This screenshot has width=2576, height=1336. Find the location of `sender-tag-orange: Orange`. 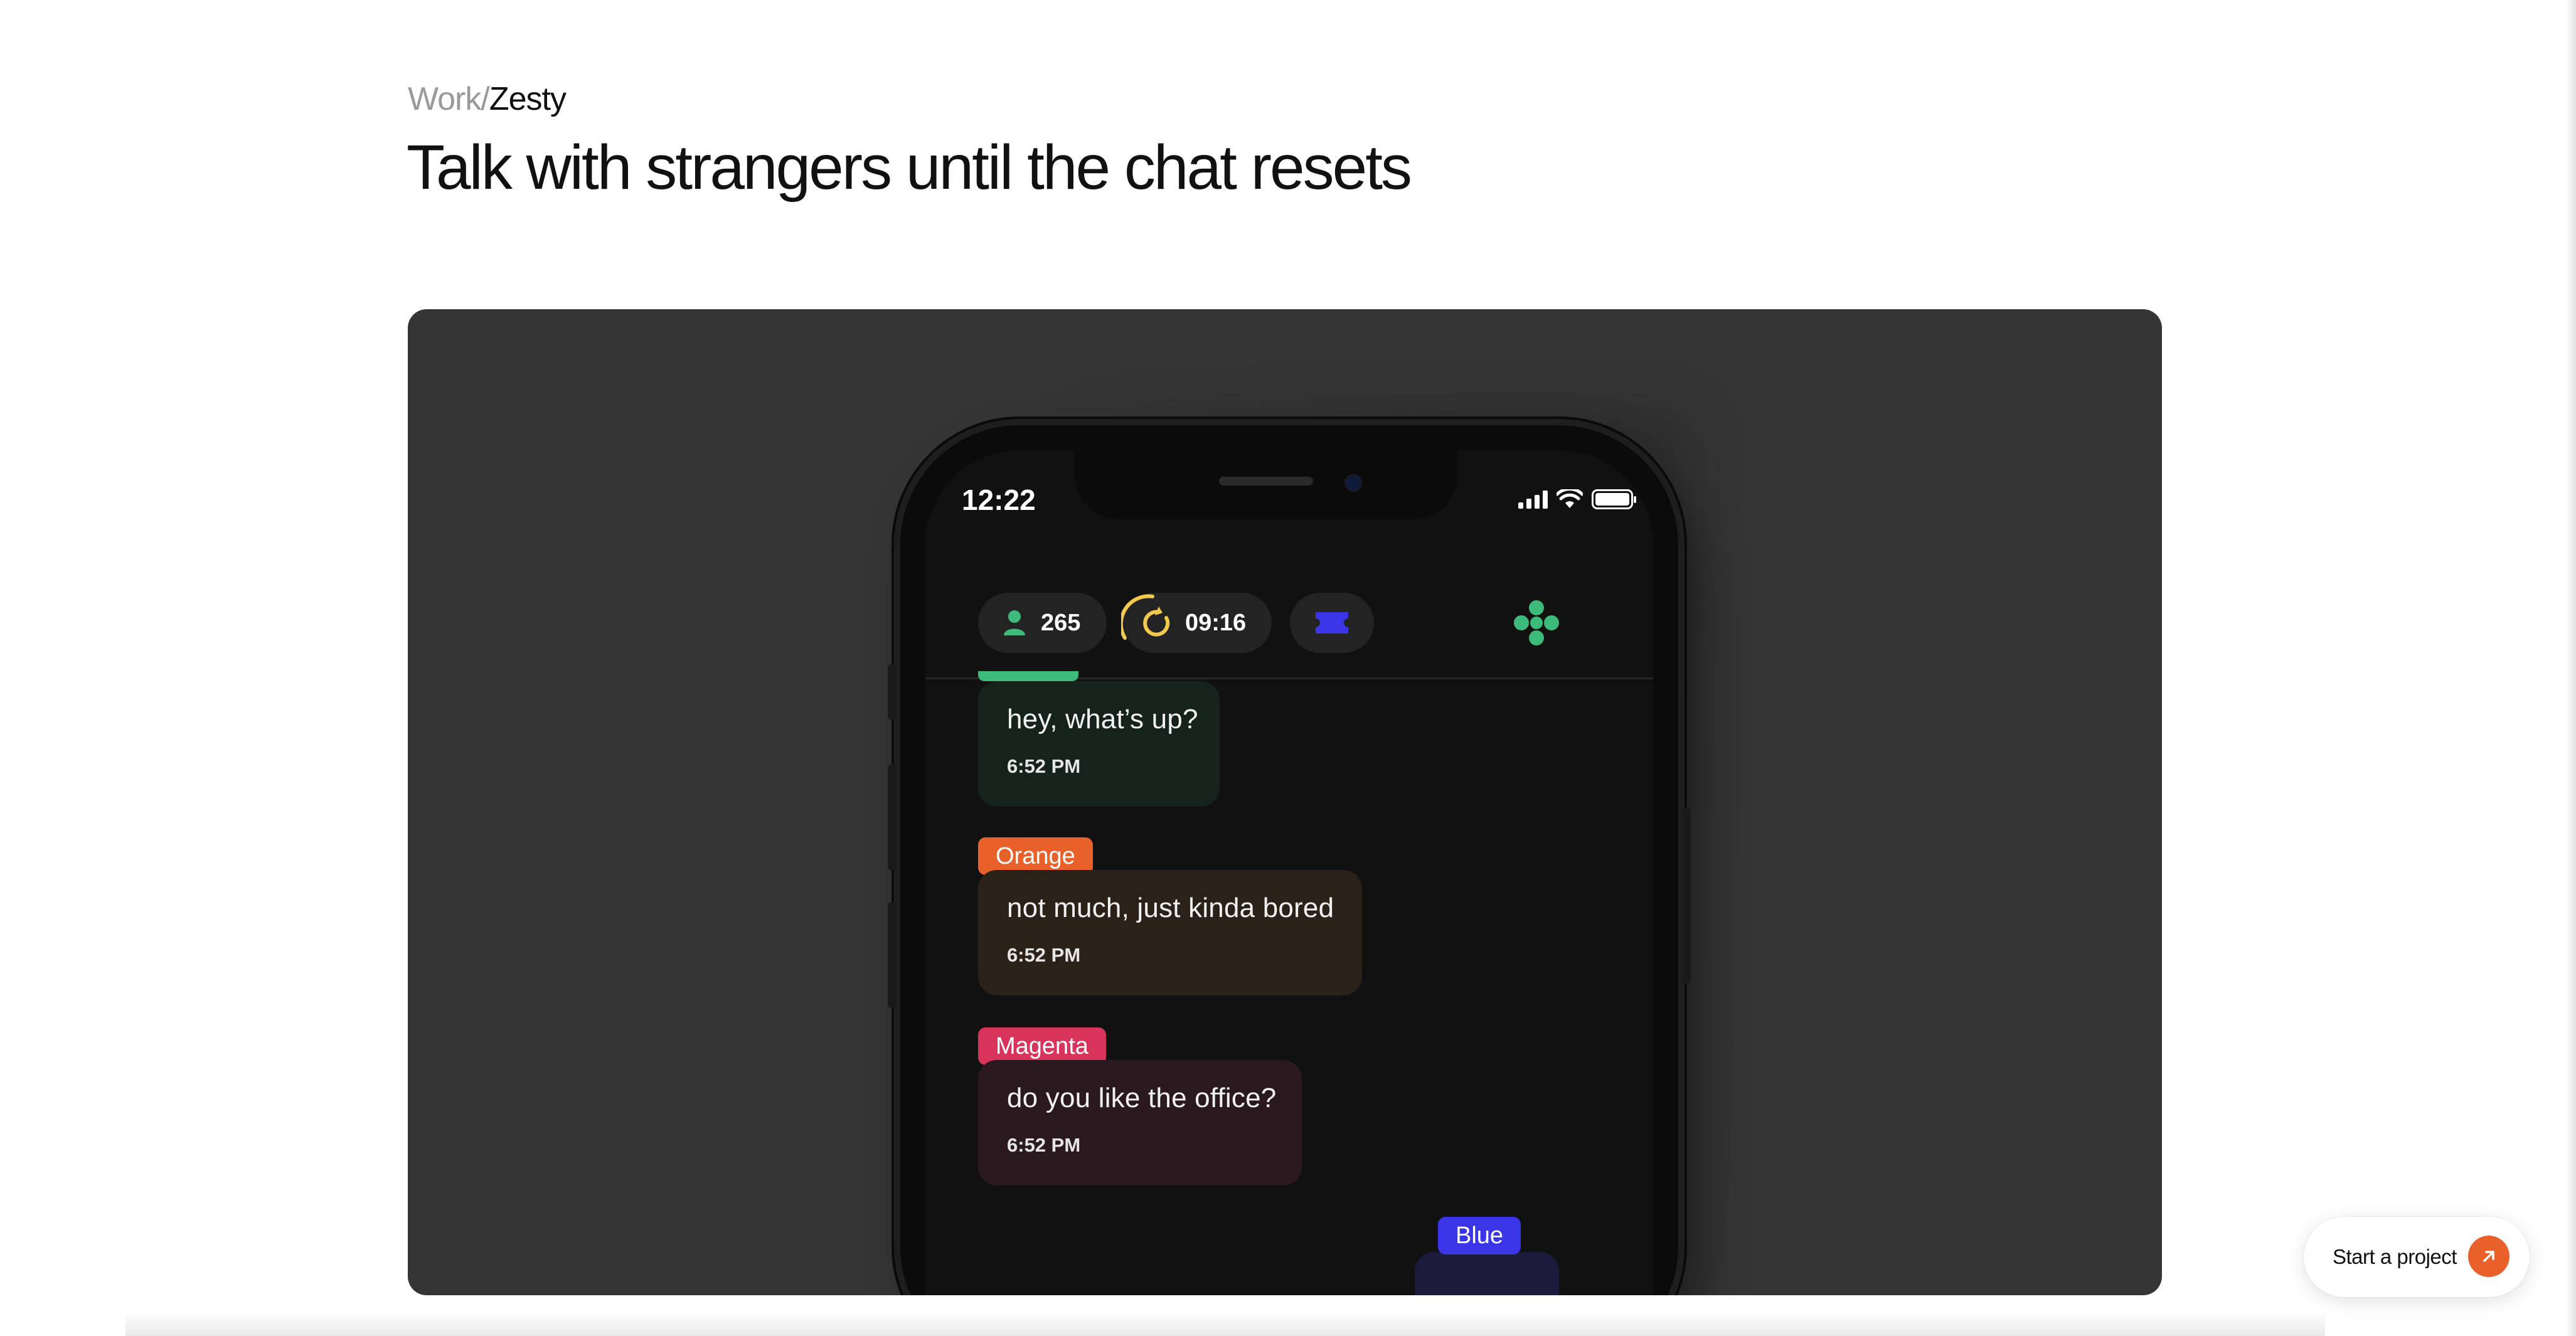

sender-tag-orange: Orange is located at coordinates (1035, 856).